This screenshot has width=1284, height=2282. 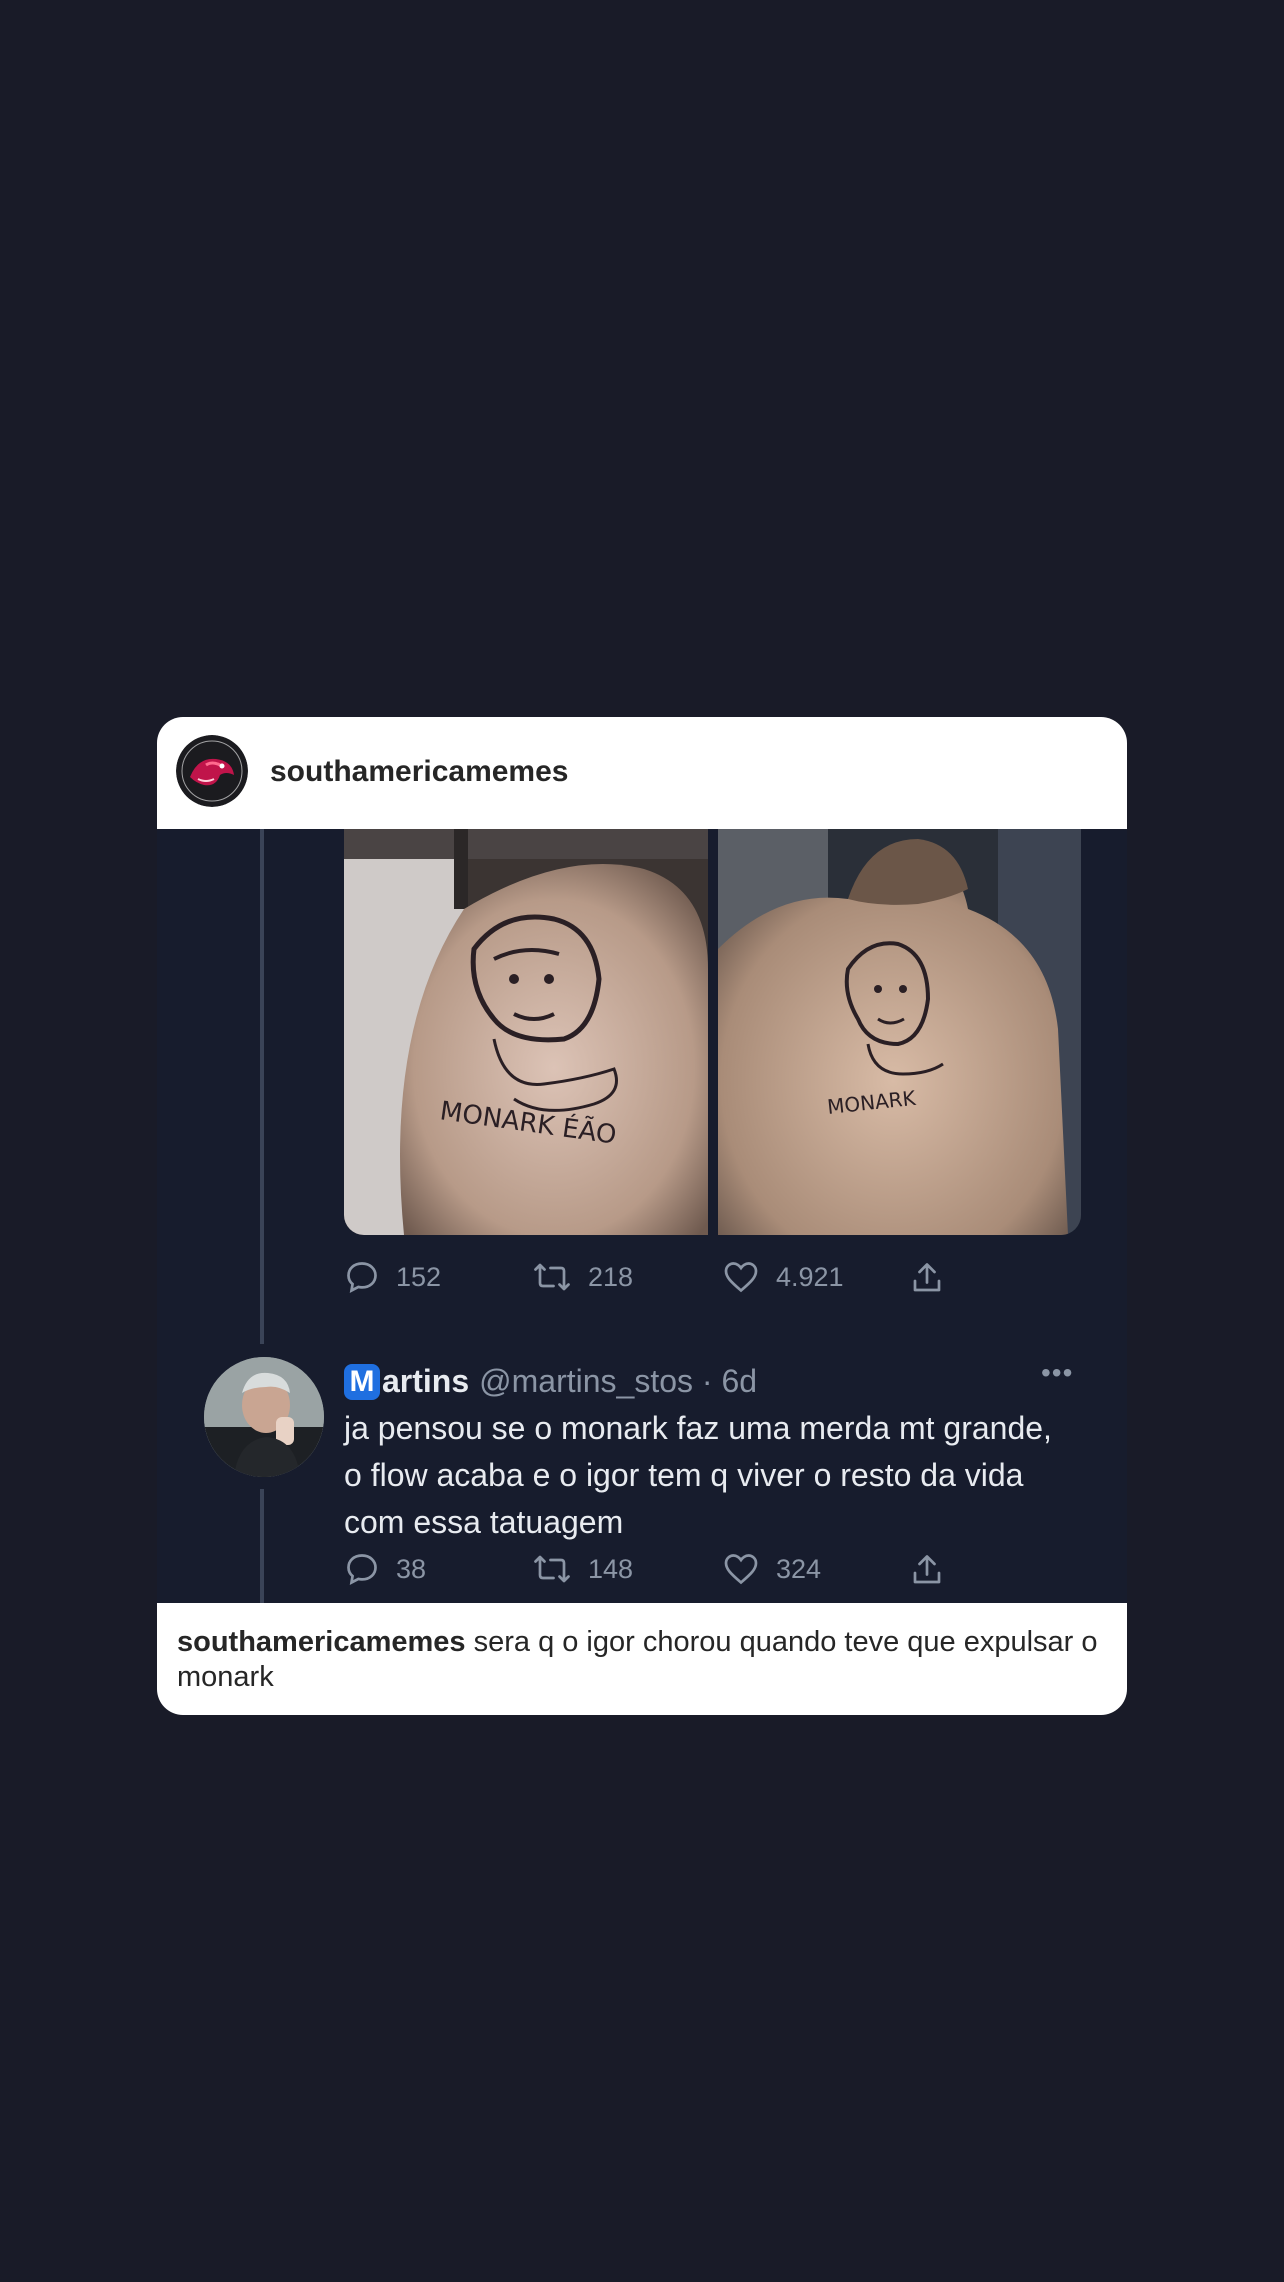 I want to click on post-username: southamericamemes, so click(x=419, y=772).